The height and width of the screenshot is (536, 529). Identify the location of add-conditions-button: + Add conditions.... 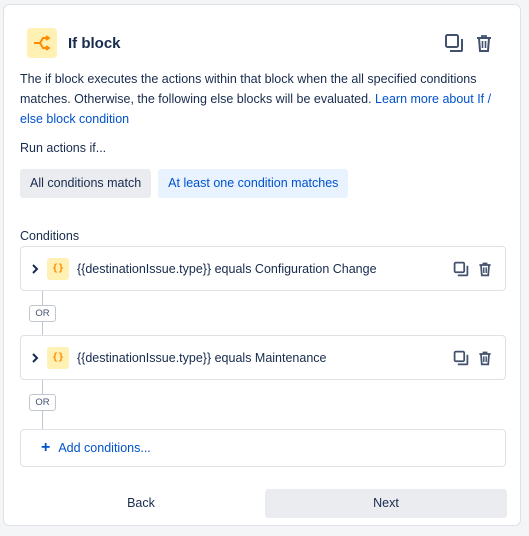
(263, 448).